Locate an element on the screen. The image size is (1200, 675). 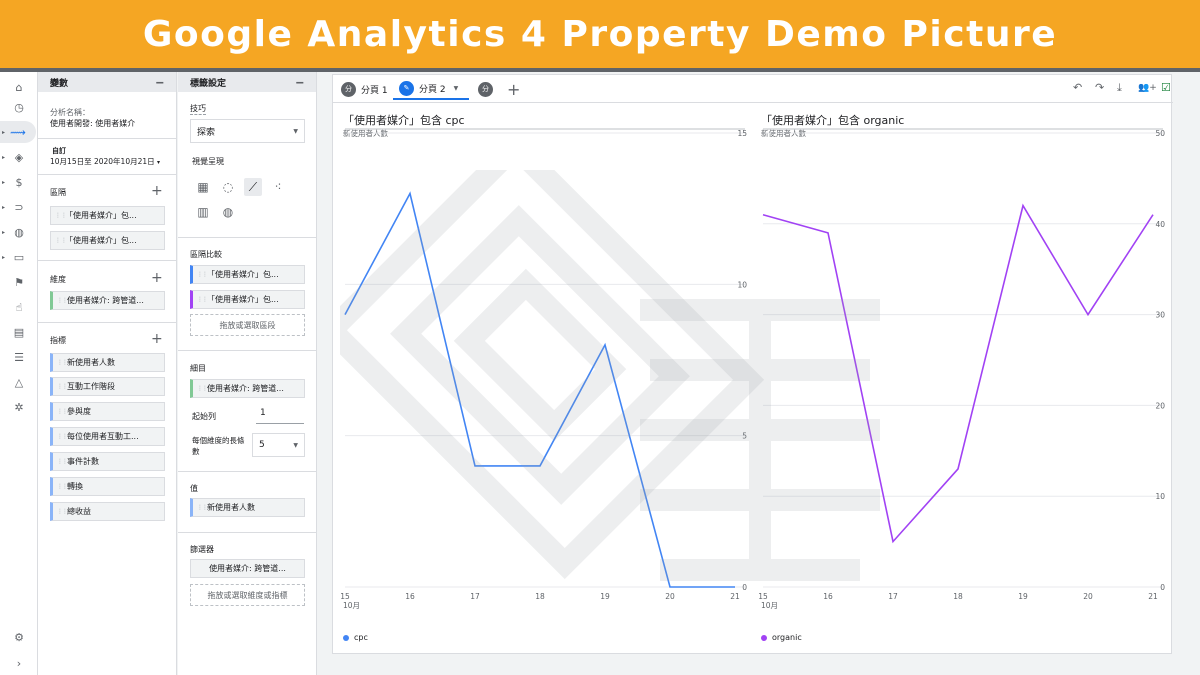
metric-chip: 轉換 is located at coordinates (107, 486).